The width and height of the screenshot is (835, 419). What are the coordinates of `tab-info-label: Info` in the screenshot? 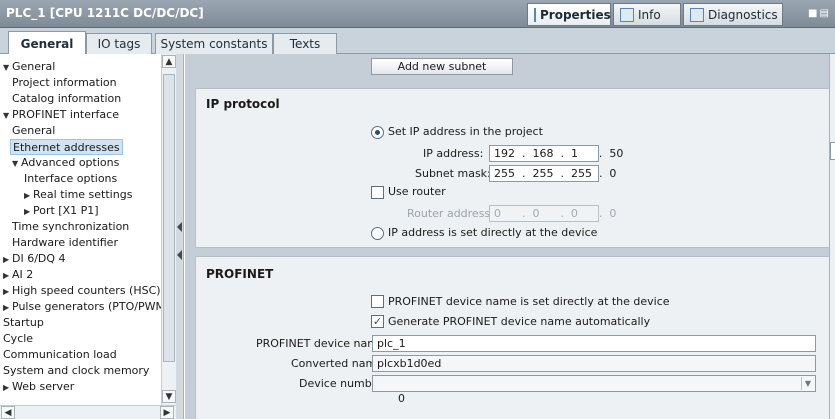 It's located at (649, 14).